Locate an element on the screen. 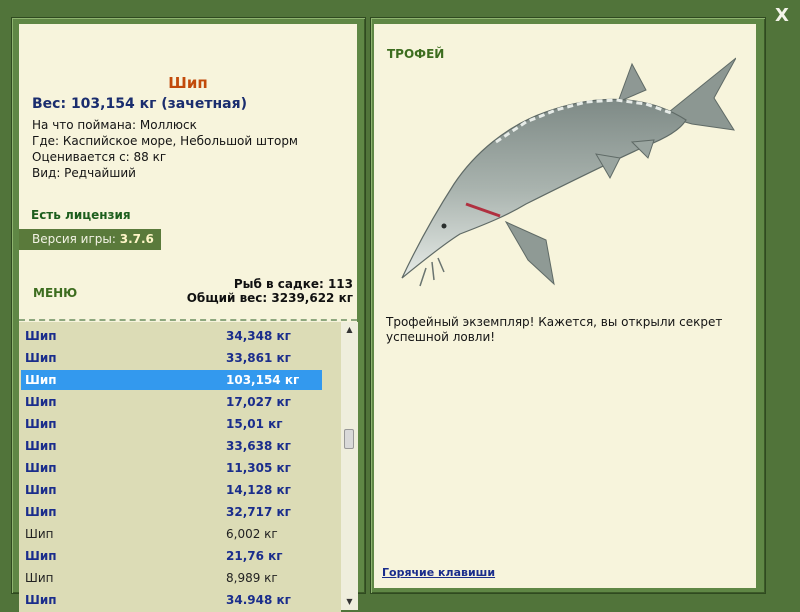  list-item: Шип 14,128 кг is located at coordinates (171, 490).